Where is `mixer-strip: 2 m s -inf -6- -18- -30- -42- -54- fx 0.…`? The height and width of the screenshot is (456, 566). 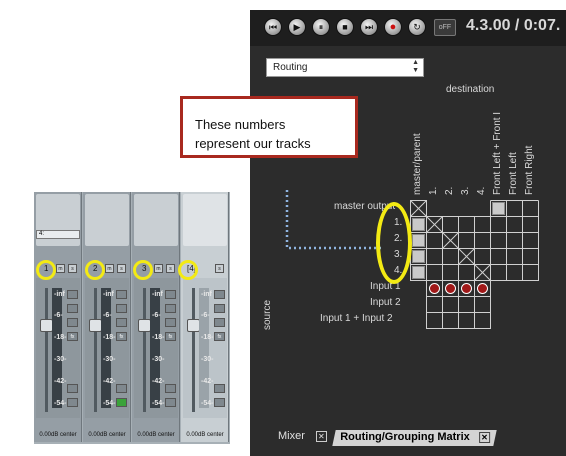 mixer-strip: 2 m s -inf -6- -18- -30- -42- -54- fx 0.… is located at coordinates (107, 317).